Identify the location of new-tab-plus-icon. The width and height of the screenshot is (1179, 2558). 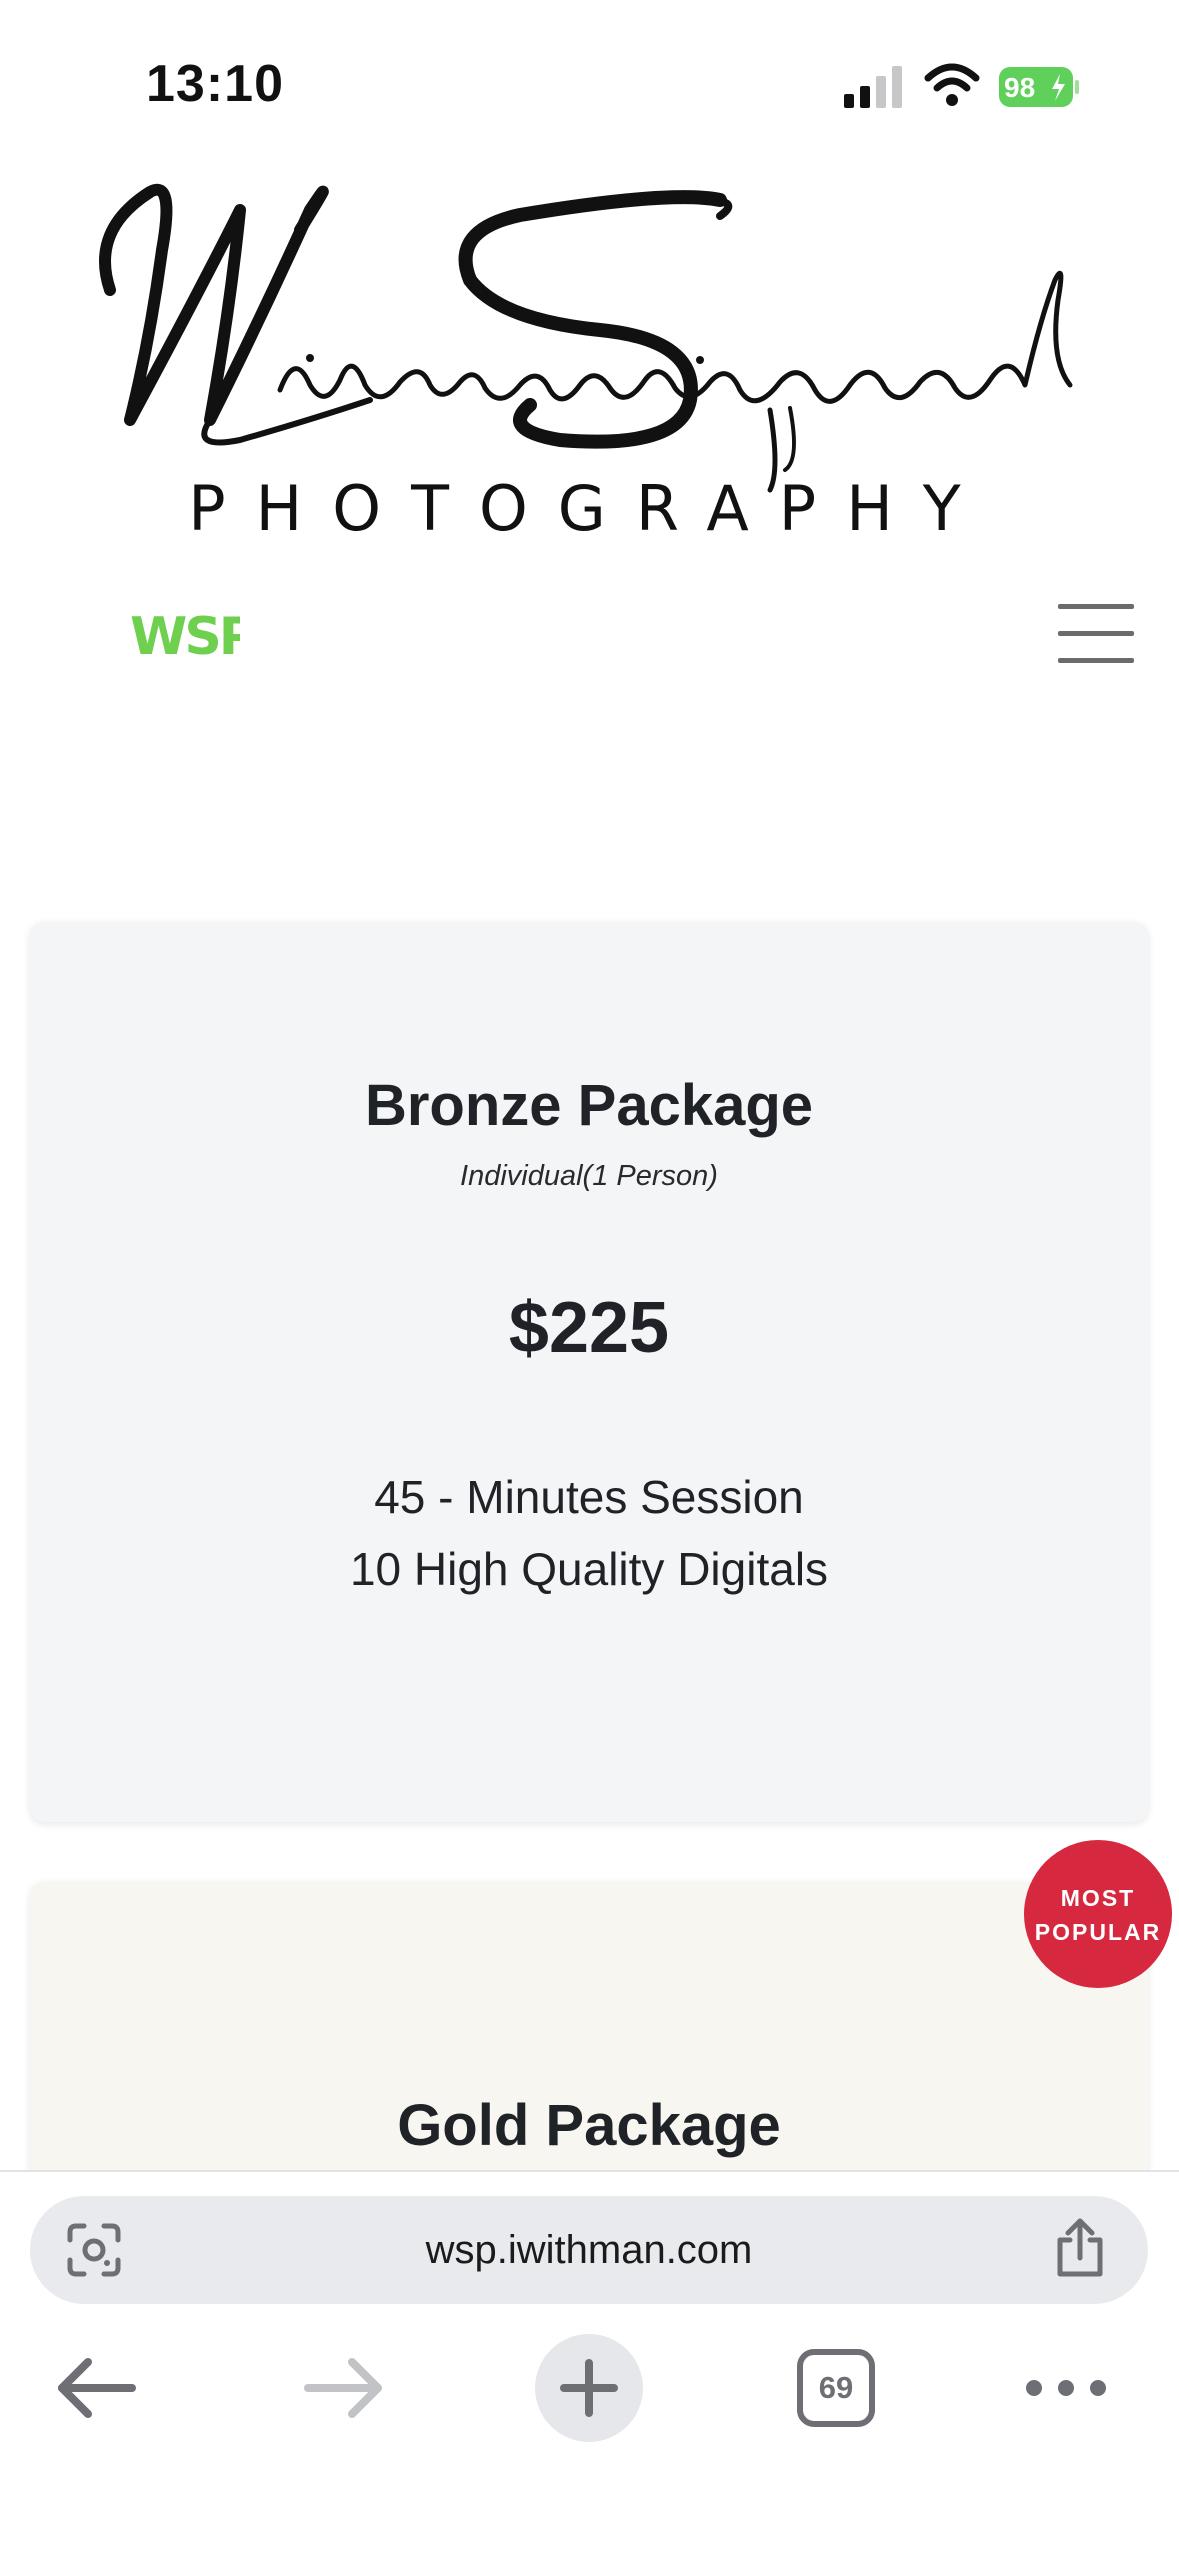
(589, 2388).